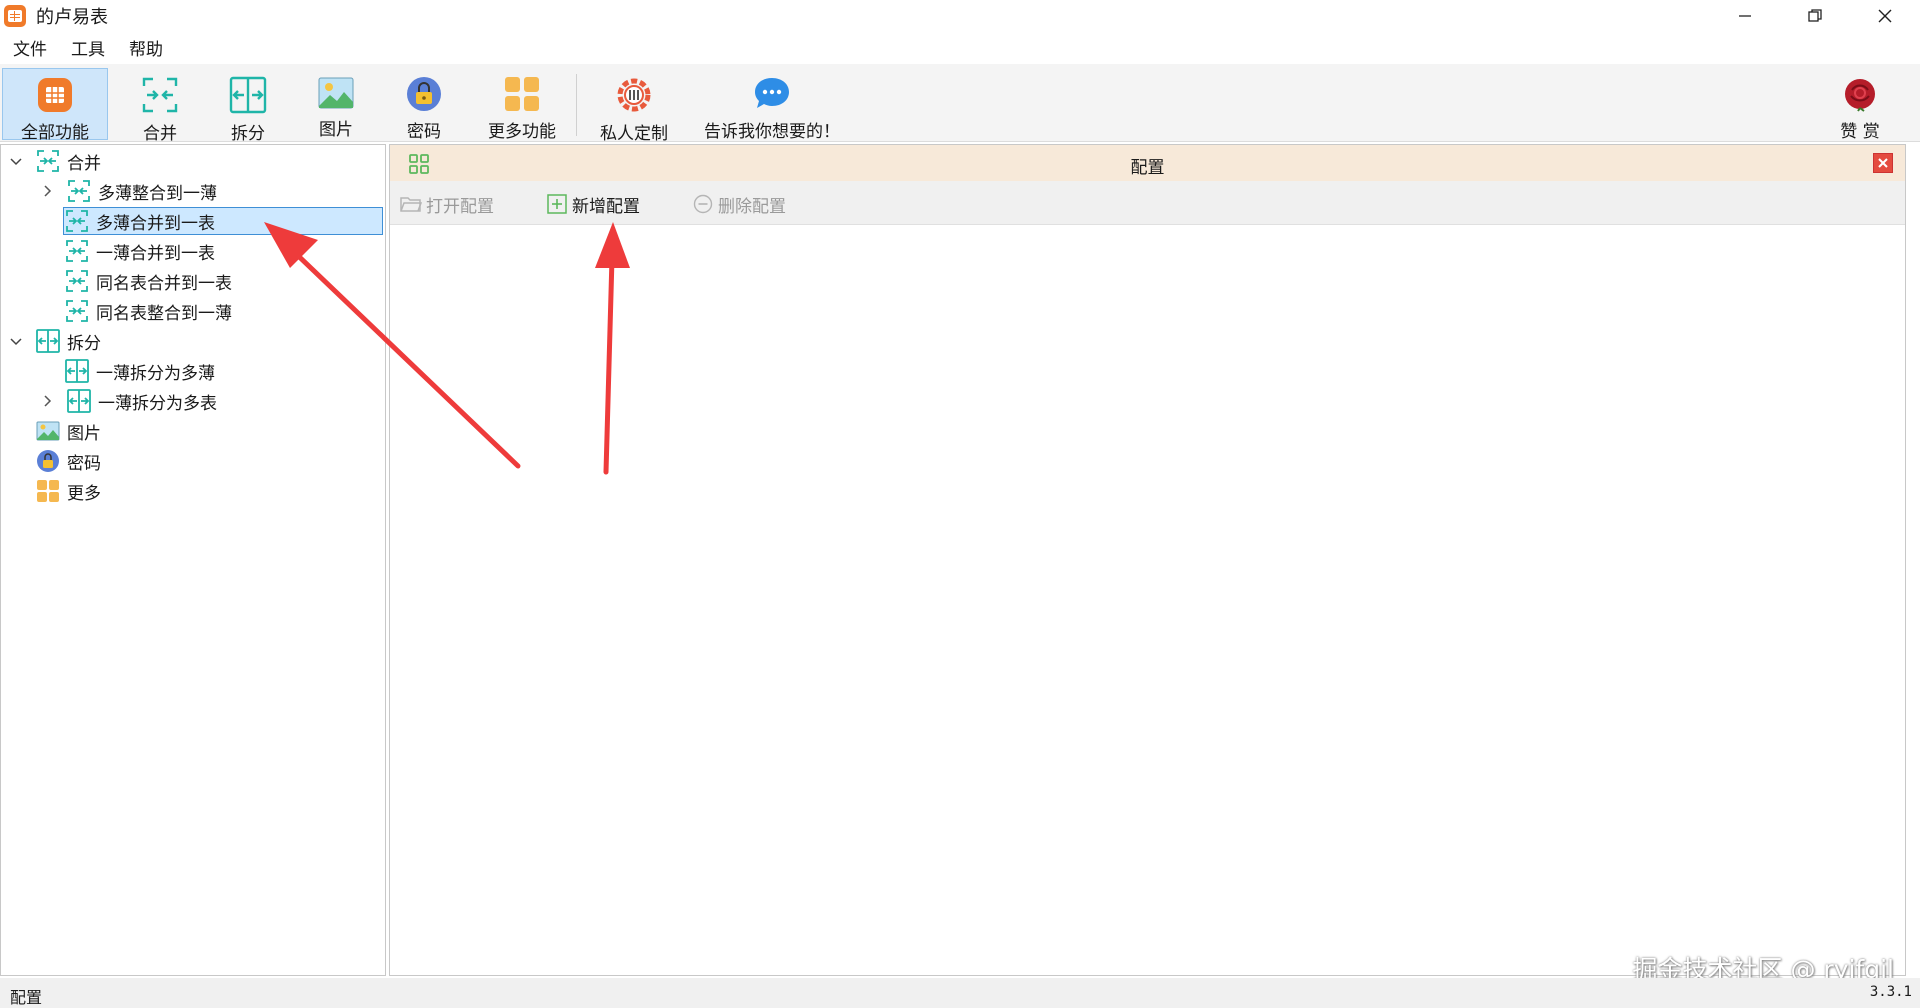  Describe the element at coordinates (55, 95) in the screenshot. I see `all-functions-icon` at that location.